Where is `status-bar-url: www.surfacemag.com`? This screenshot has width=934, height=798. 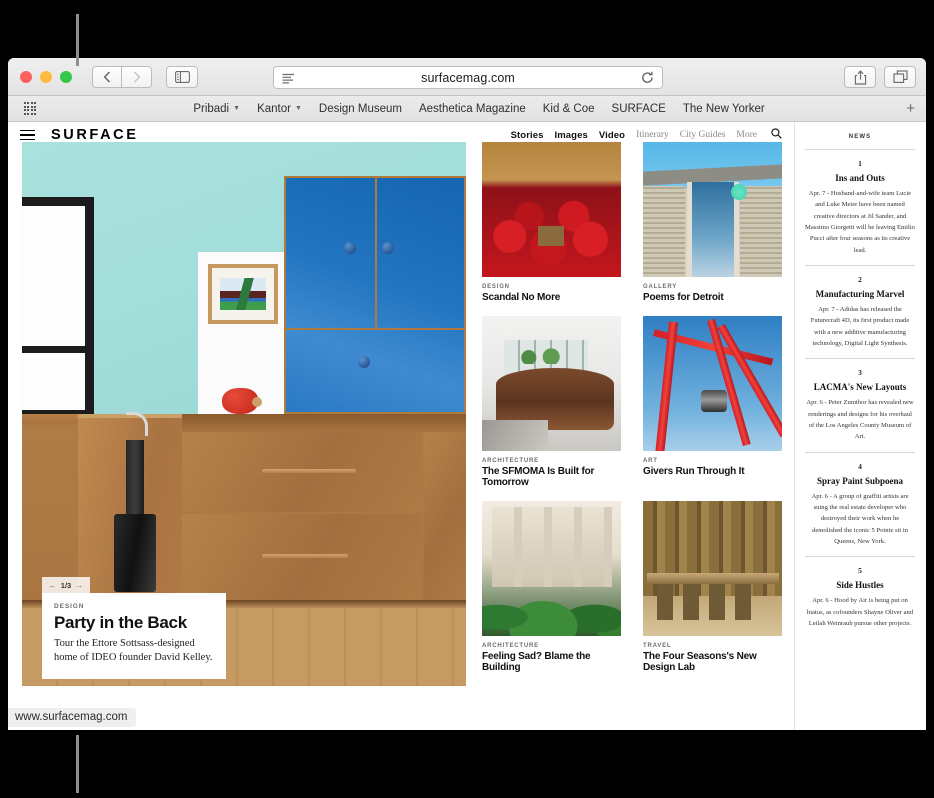
status-bar-url: www.surfacemag.com is located at coordinates (72, 717).